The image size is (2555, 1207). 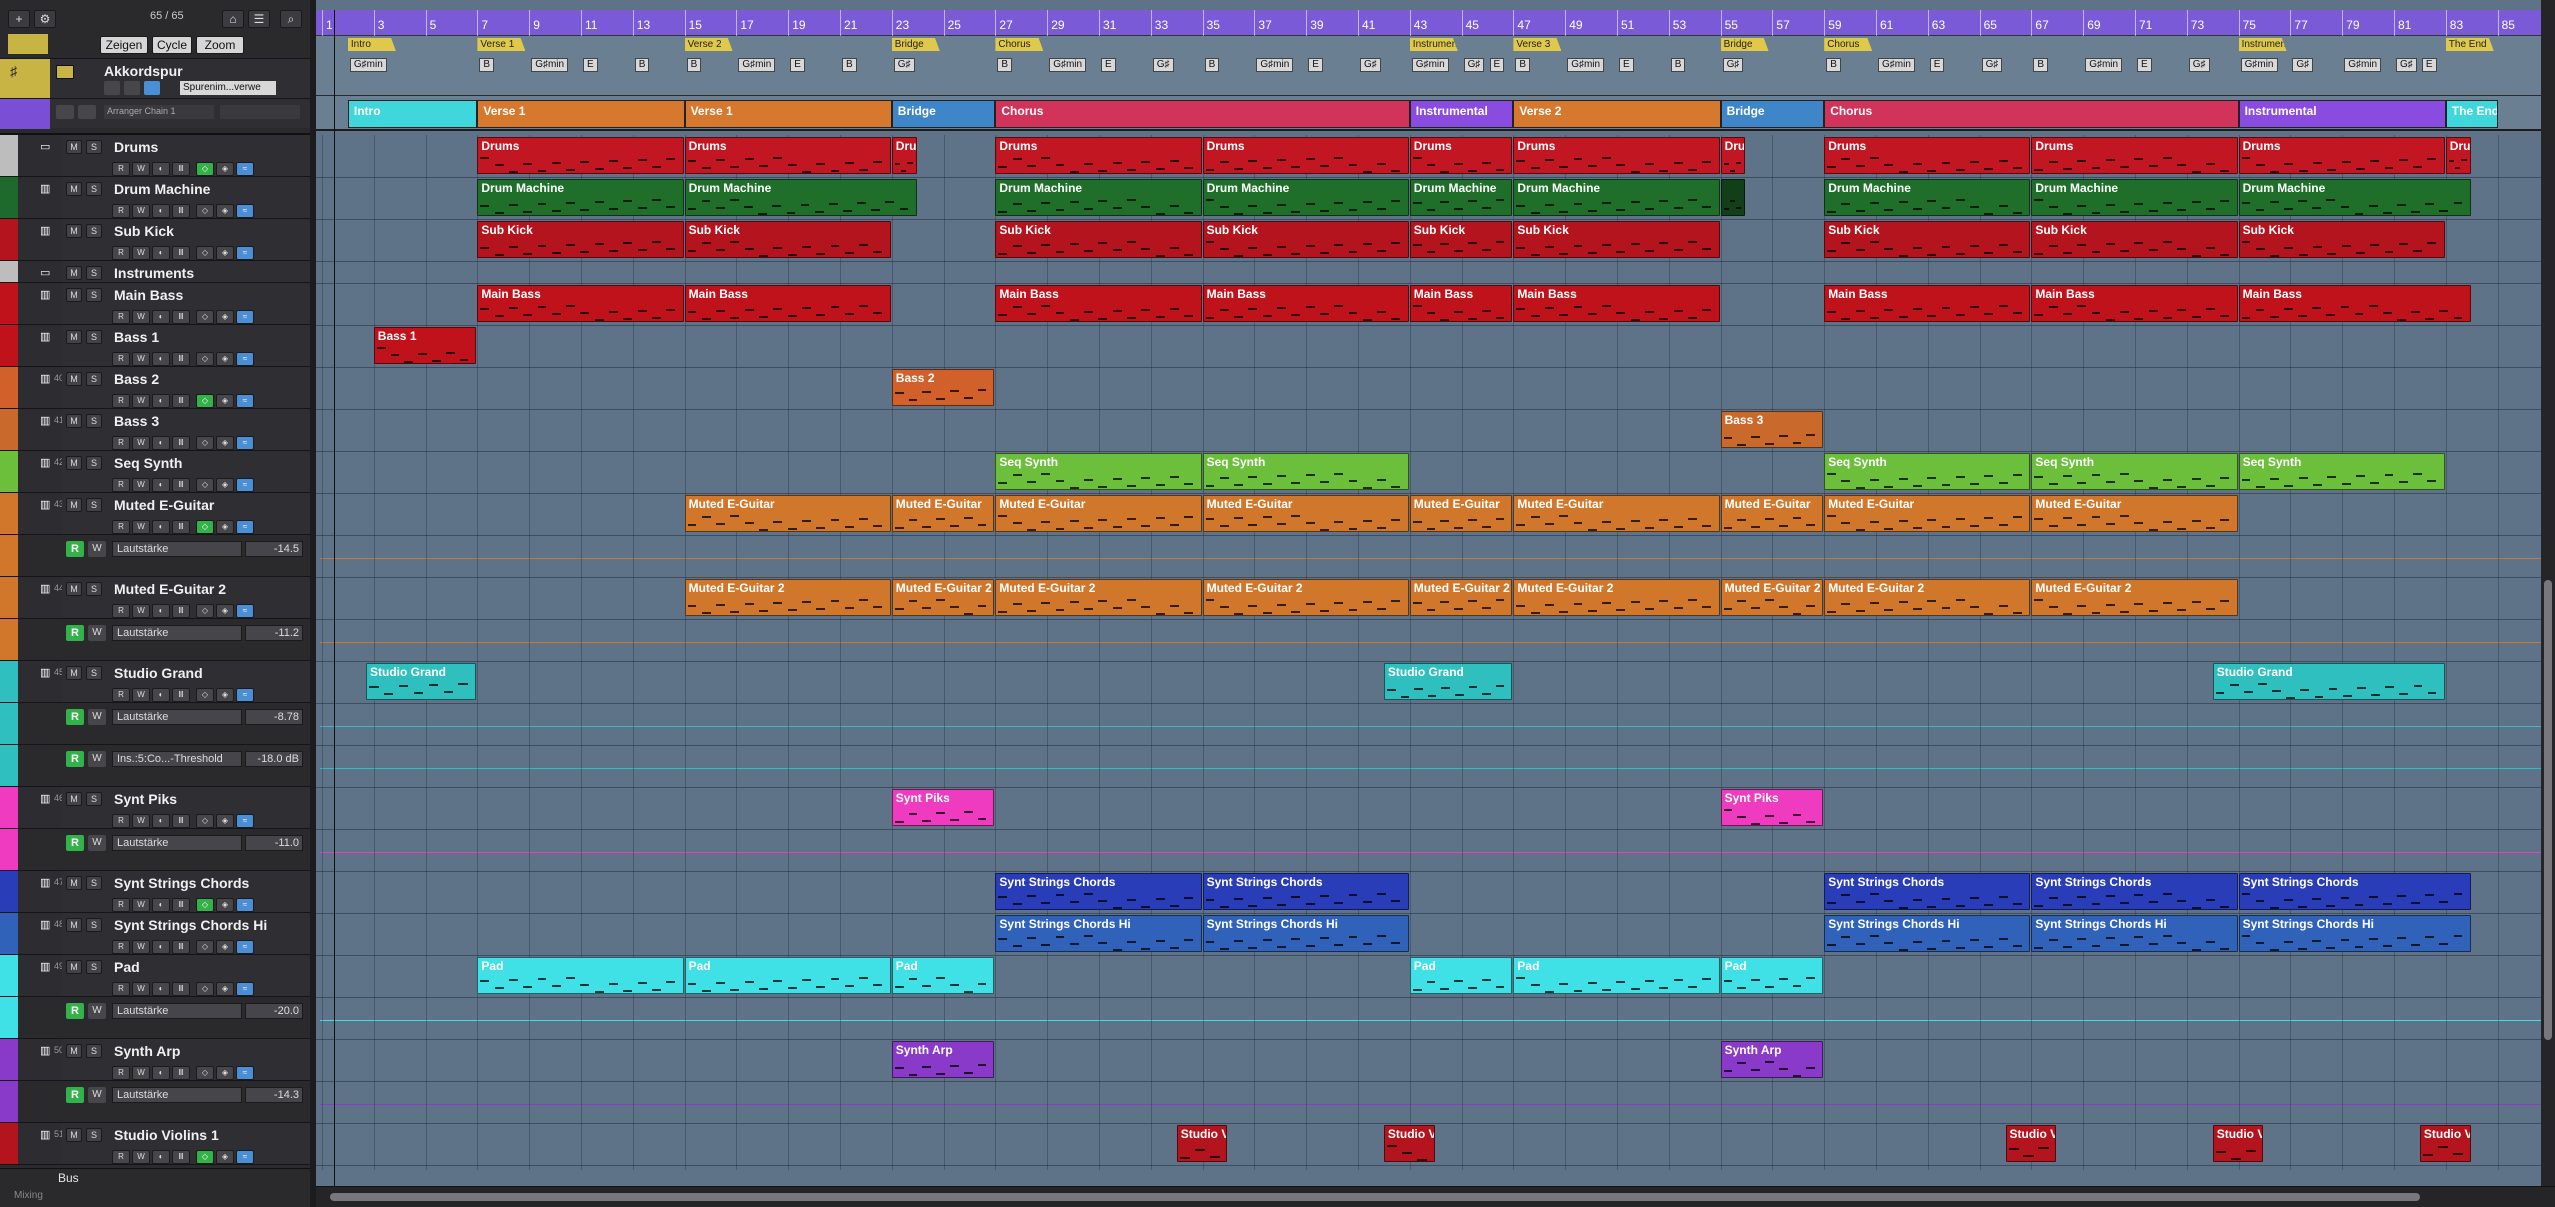 I want to click on chord-track-header: ♯ Akkordspur Spurenim...verwe, so click(x=155, y=78).